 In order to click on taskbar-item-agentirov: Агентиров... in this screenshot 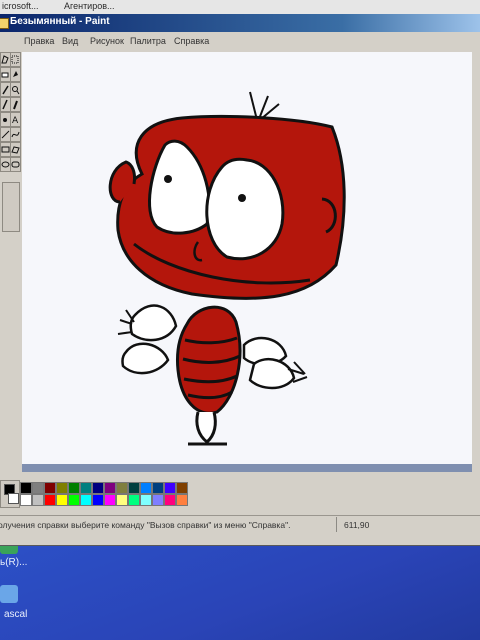, I will do `click(89, 6)`.